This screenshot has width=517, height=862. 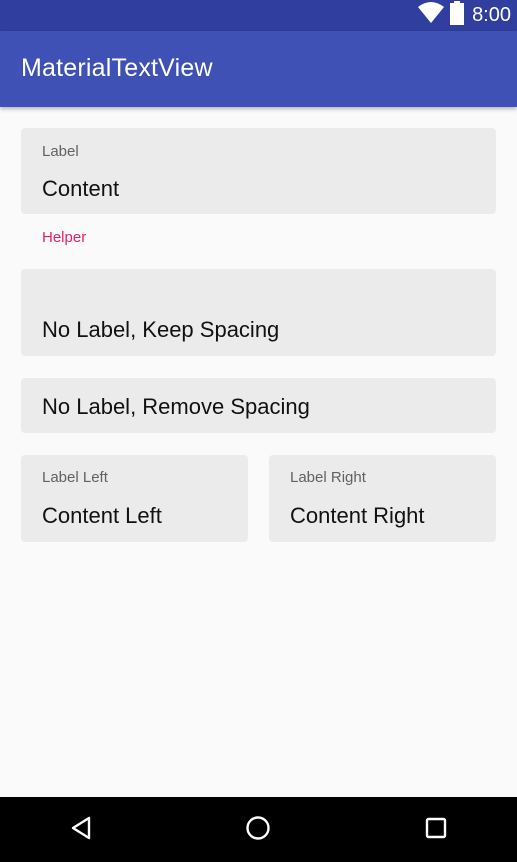 I want to click on status-time: 8:00, so click(x=491, y=15).